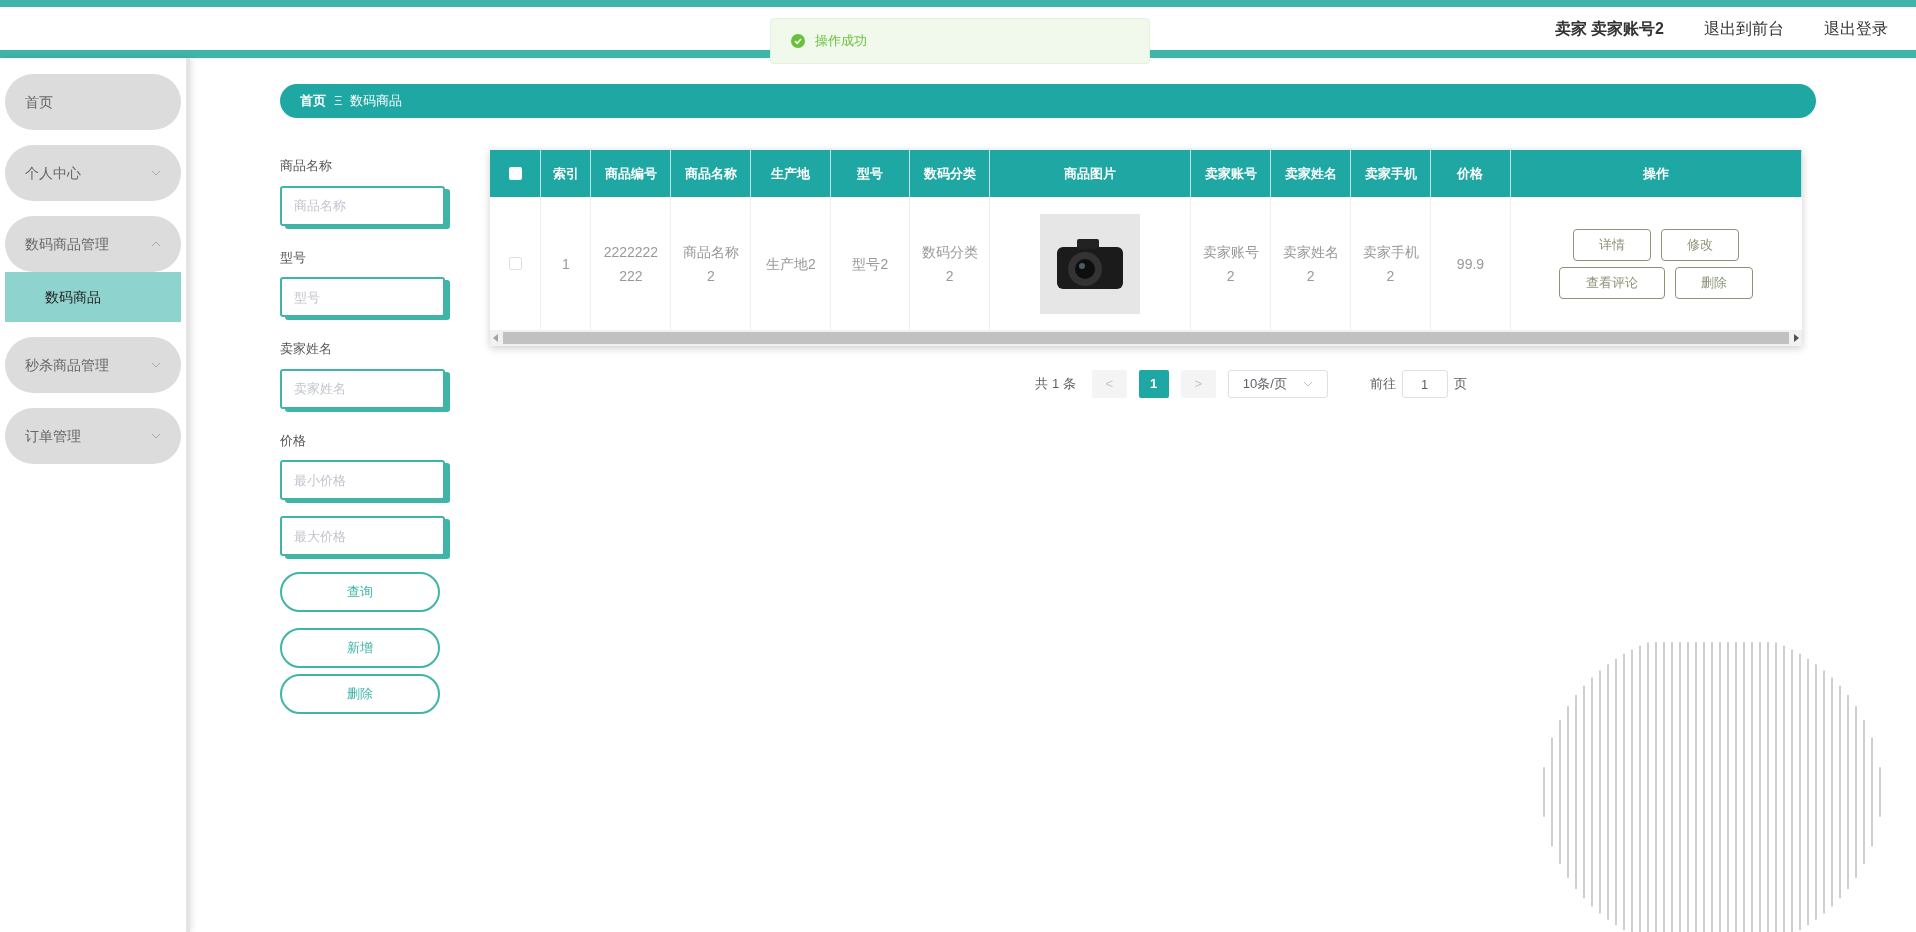 This screenshot has height=932, width=1916. Describe the element at coordinates (1310, 264) in the screenshot. I see `table-cell-text: 卖家姓名2` at that location.